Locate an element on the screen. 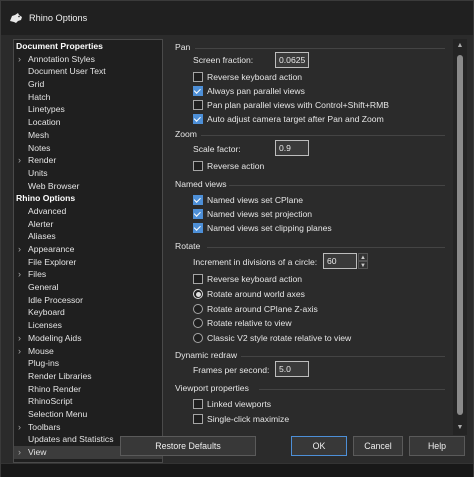 Image resolution: width=474 pixels, height=477 pixels. panel-scrollbar: ▲ ▼ is located at coordinates (460, 237).